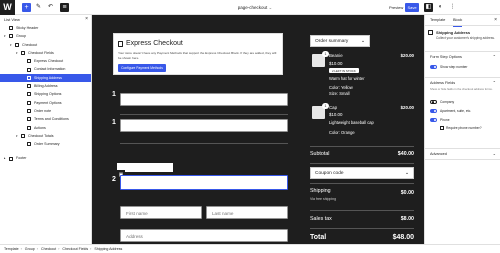 The width and height of the screenshot is (500, 253). I want to click on breadcrumb-item: Template, so click(11, 249).